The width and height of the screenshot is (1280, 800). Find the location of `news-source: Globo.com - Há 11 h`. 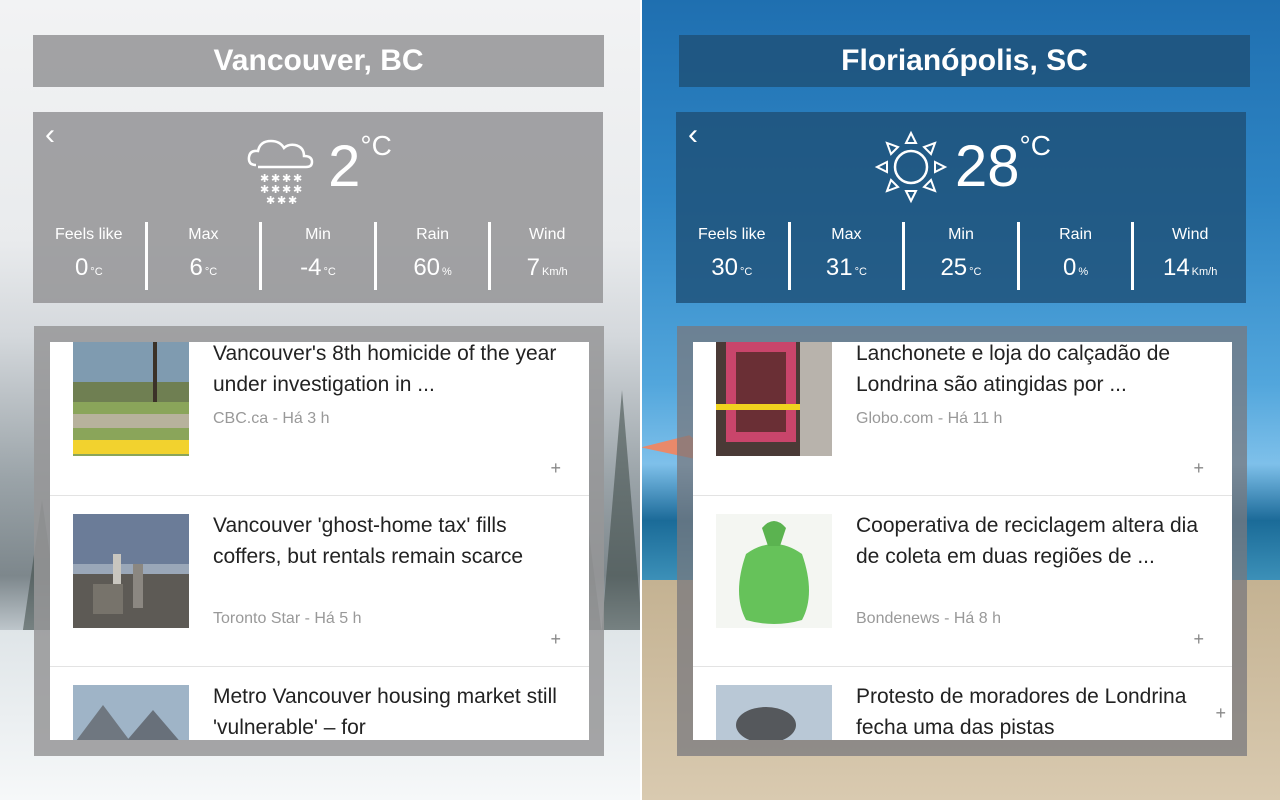

news-source: Globo.com - Há 11 h is located at coordinates (929, 418).